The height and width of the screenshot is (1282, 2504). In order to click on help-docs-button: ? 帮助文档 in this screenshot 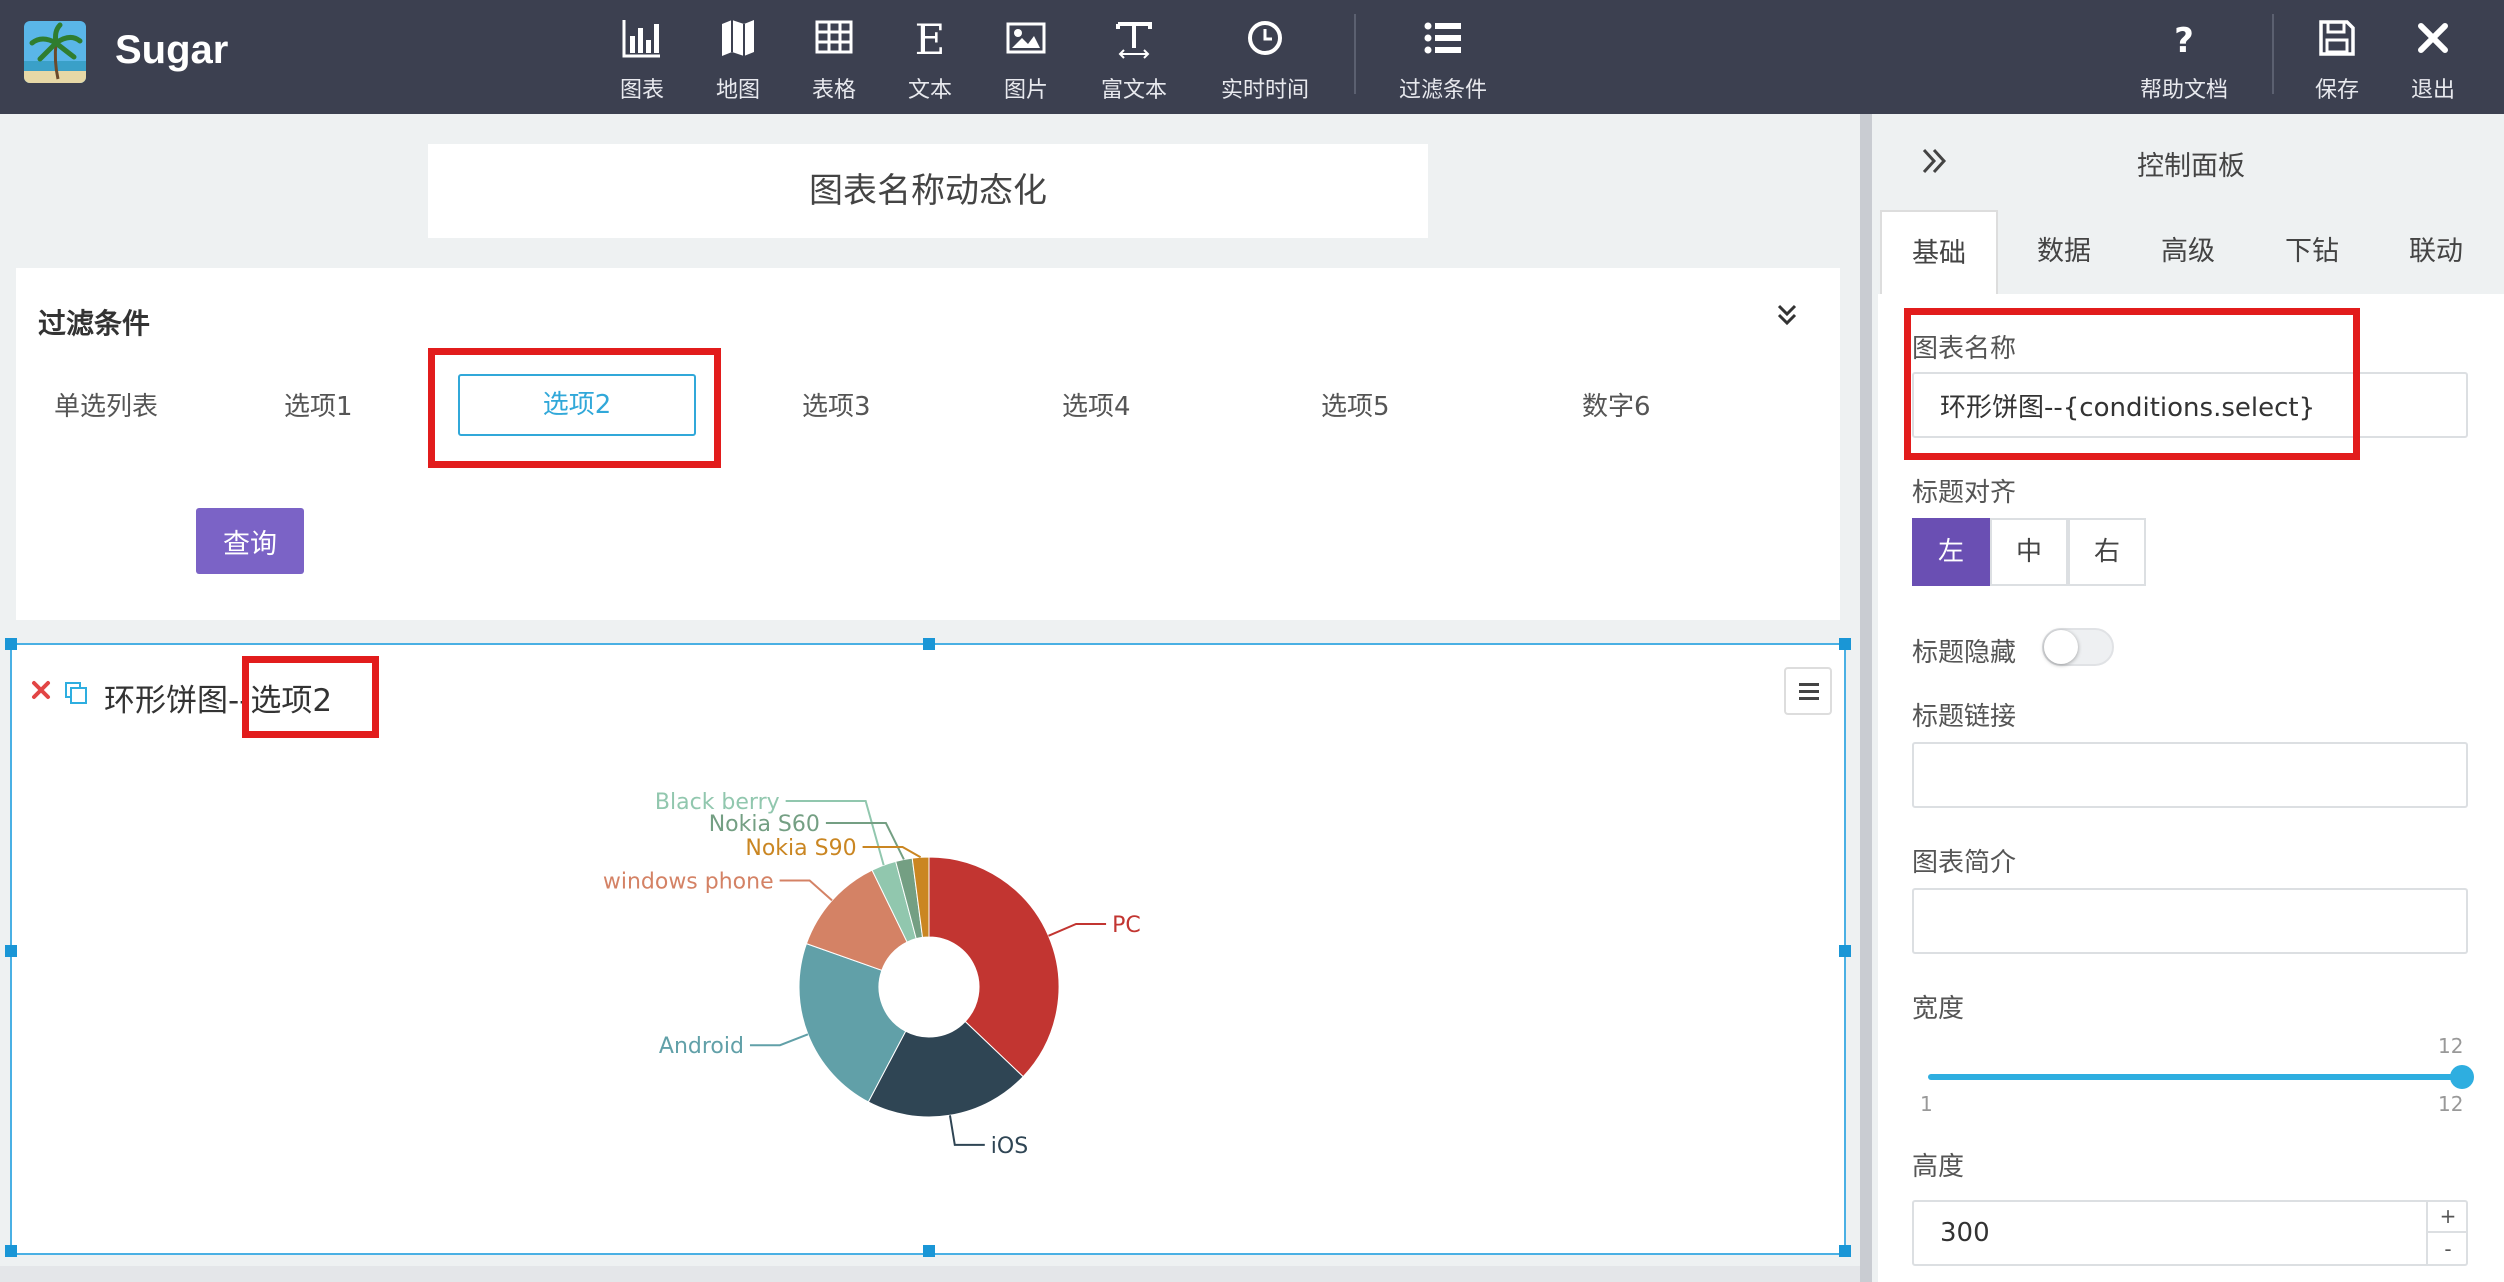, I will do `click(2184, 60)`.